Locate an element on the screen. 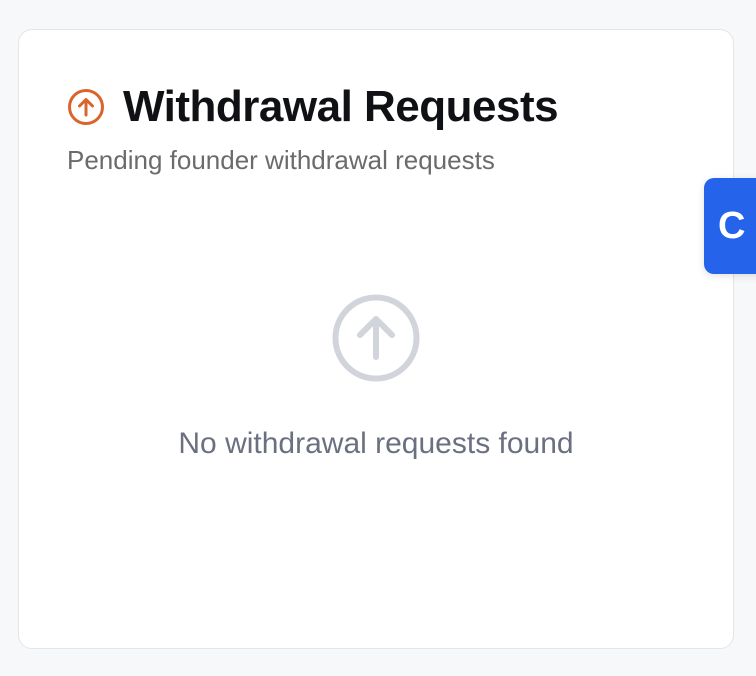 The width and height of the screenshot is (756, 676). side-tab-button: C is located at coordinates (730, 226).